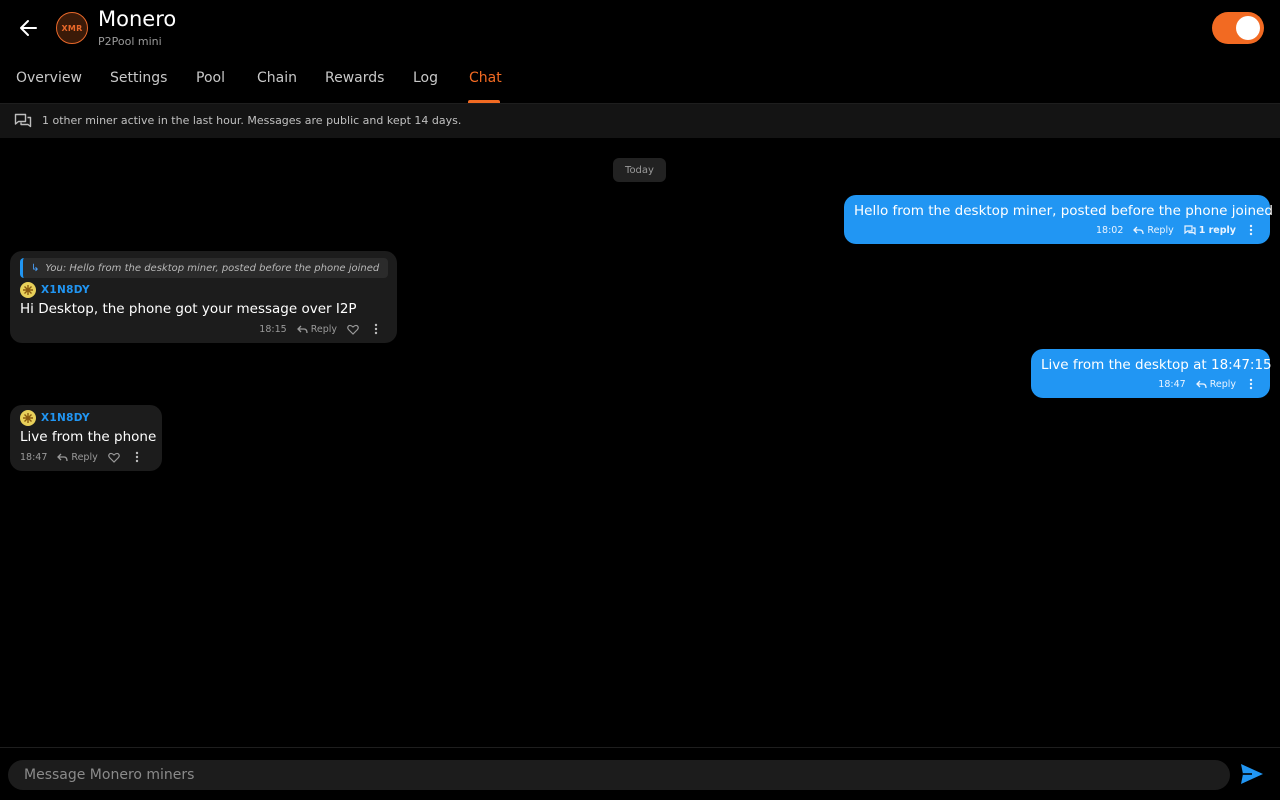  Describe the element at coordinates (49, 78) in the screenshot. I see `tab-overview: Overview` at that location.